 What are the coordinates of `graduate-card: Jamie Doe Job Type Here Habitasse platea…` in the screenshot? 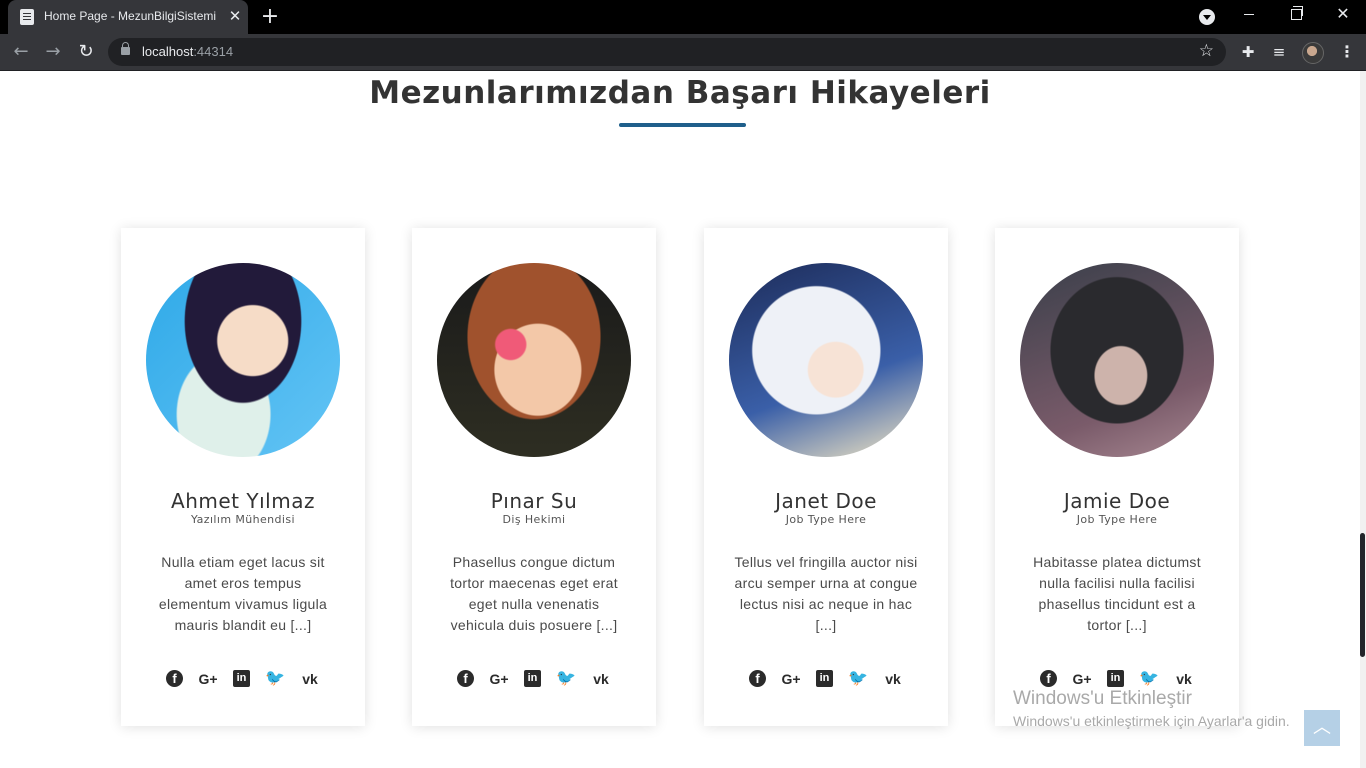 It's located at (1117, 477).